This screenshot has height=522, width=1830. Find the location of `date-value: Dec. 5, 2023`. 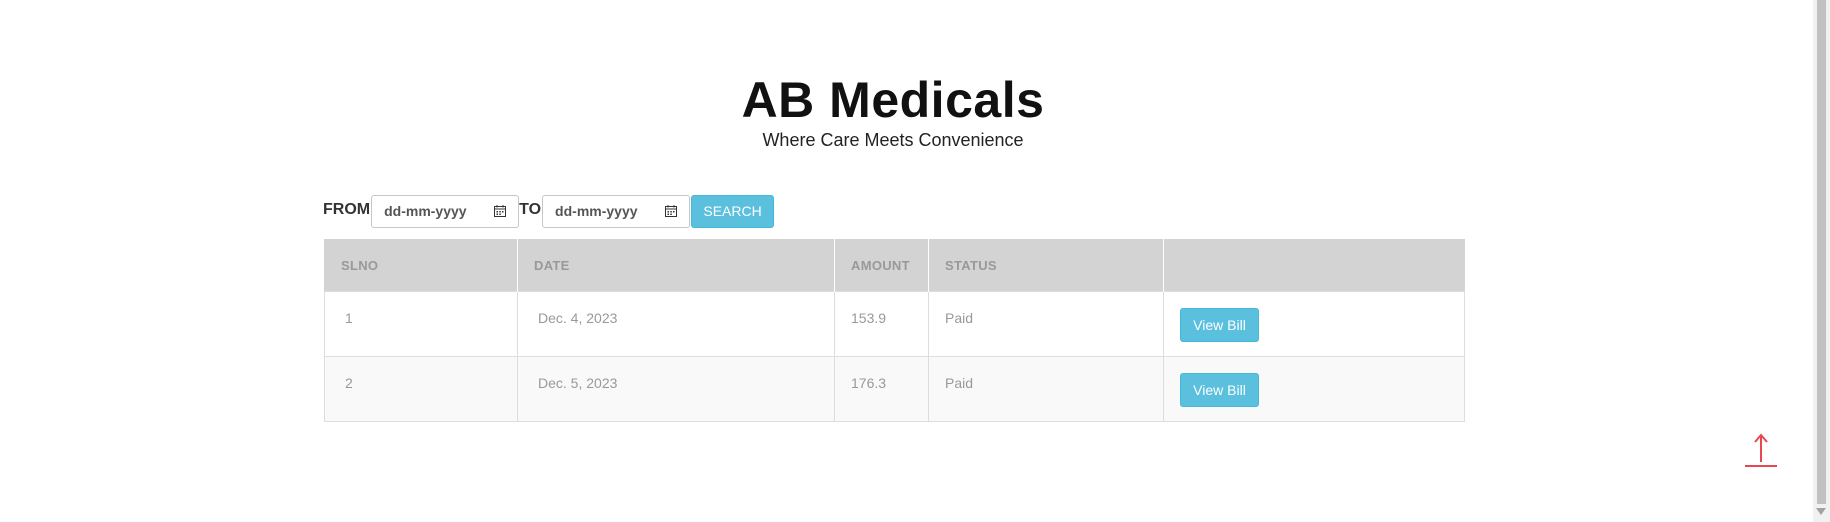

date-value: Dec. 5, 2023 is located at coordinates (578, 383).